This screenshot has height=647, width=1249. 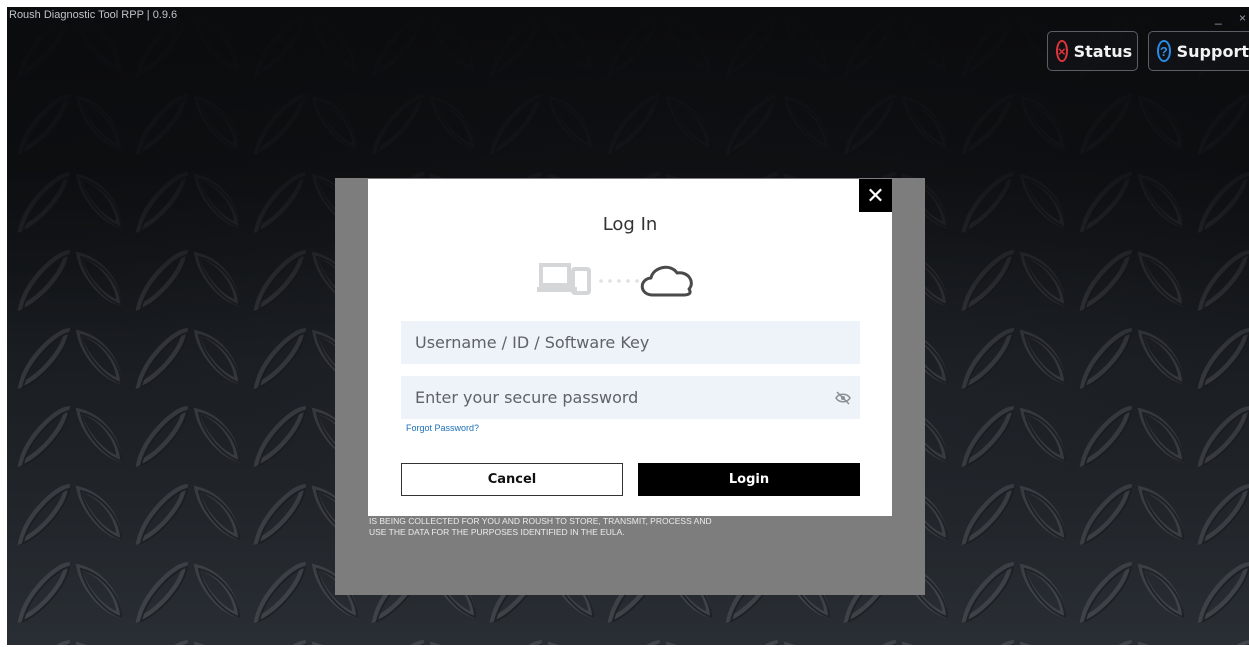 What do you see at coordinates (1218, 18) in the screenshot?
I see `minimize-button: _` at bounding box center [1218, 18].